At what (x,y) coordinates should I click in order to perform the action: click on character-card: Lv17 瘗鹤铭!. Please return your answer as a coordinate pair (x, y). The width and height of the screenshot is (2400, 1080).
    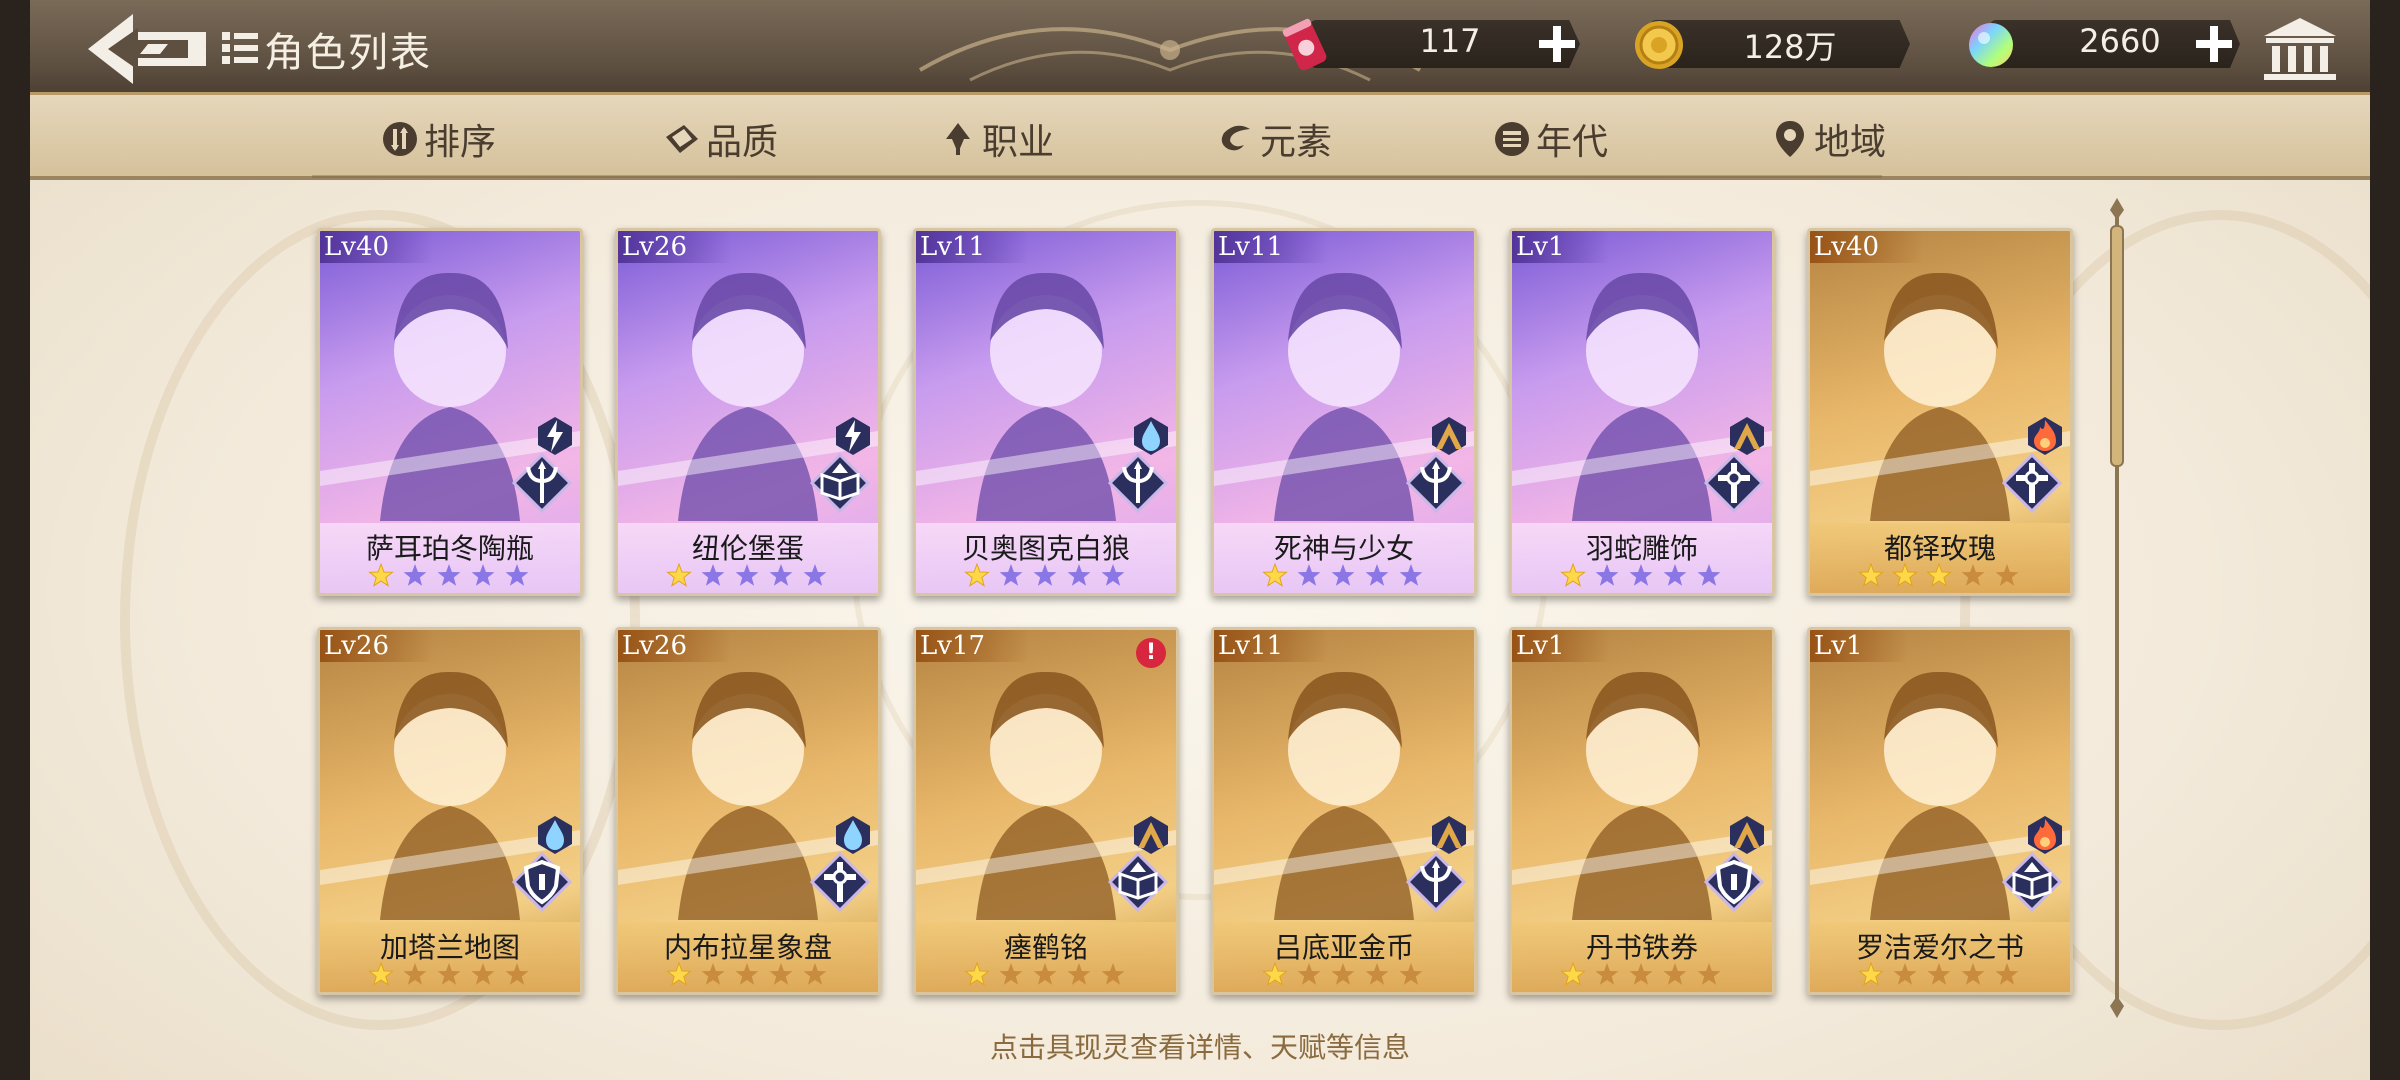
    Looking at the image, I should click on (1046, 811).